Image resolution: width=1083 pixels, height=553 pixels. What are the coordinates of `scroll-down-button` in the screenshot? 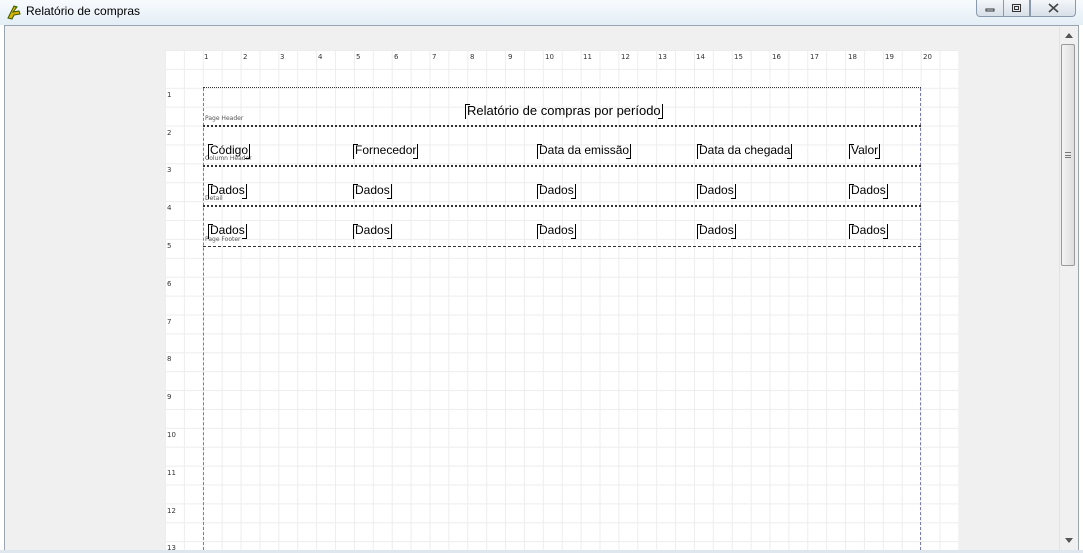 It's located at (1068, 540).